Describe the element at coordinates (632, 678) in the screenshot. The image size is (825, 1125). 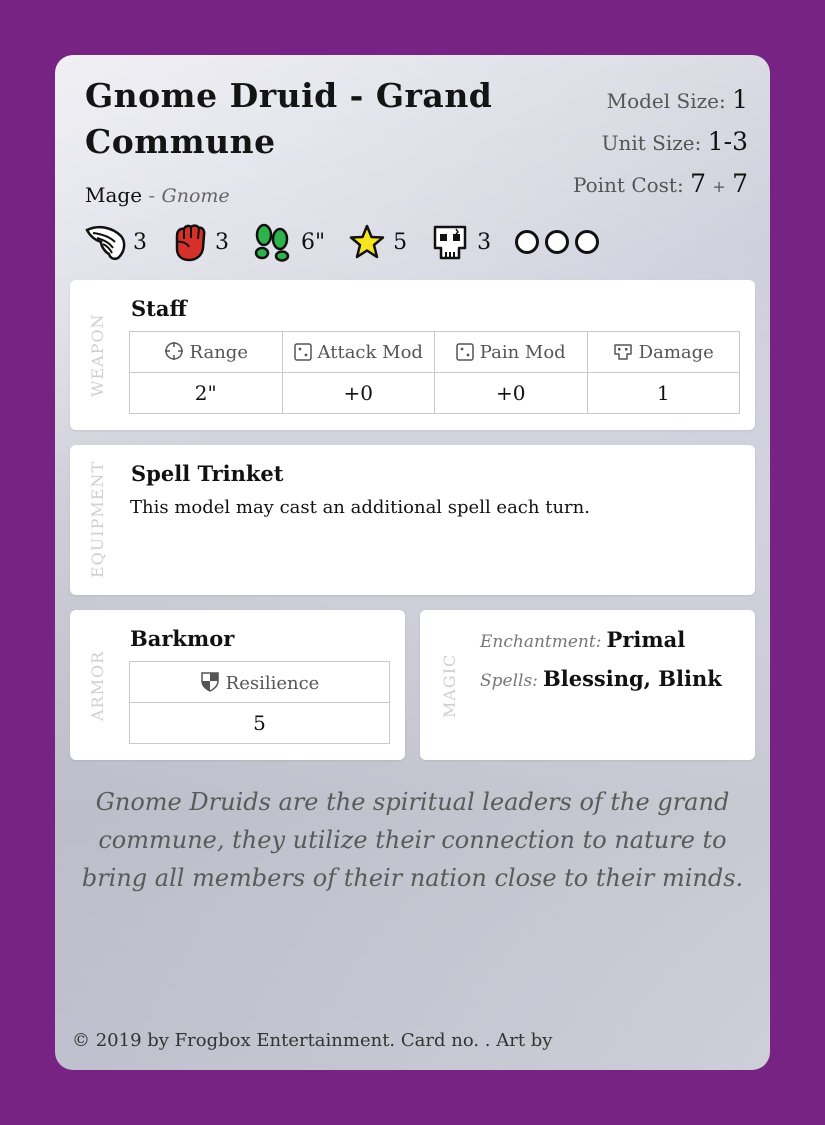
I see `spells-value: Blessing, Blink` at that location.